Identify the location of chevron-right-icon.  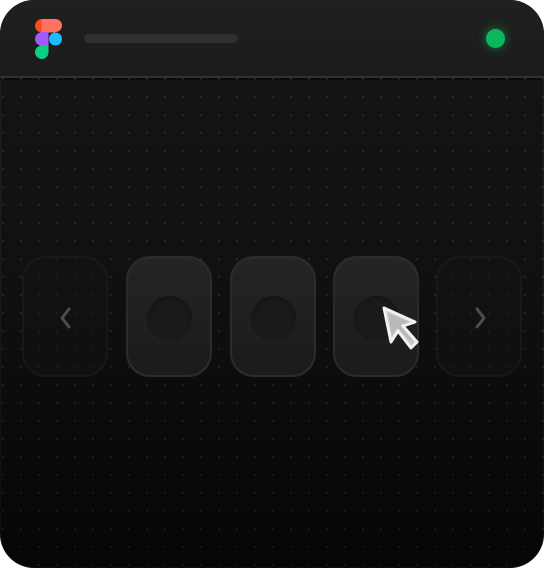
(480, 318).